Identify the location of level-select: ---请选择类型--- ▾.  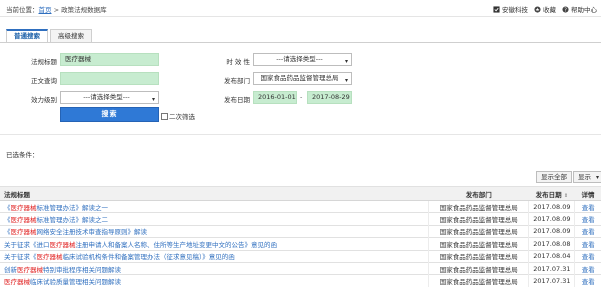
(109, 97).